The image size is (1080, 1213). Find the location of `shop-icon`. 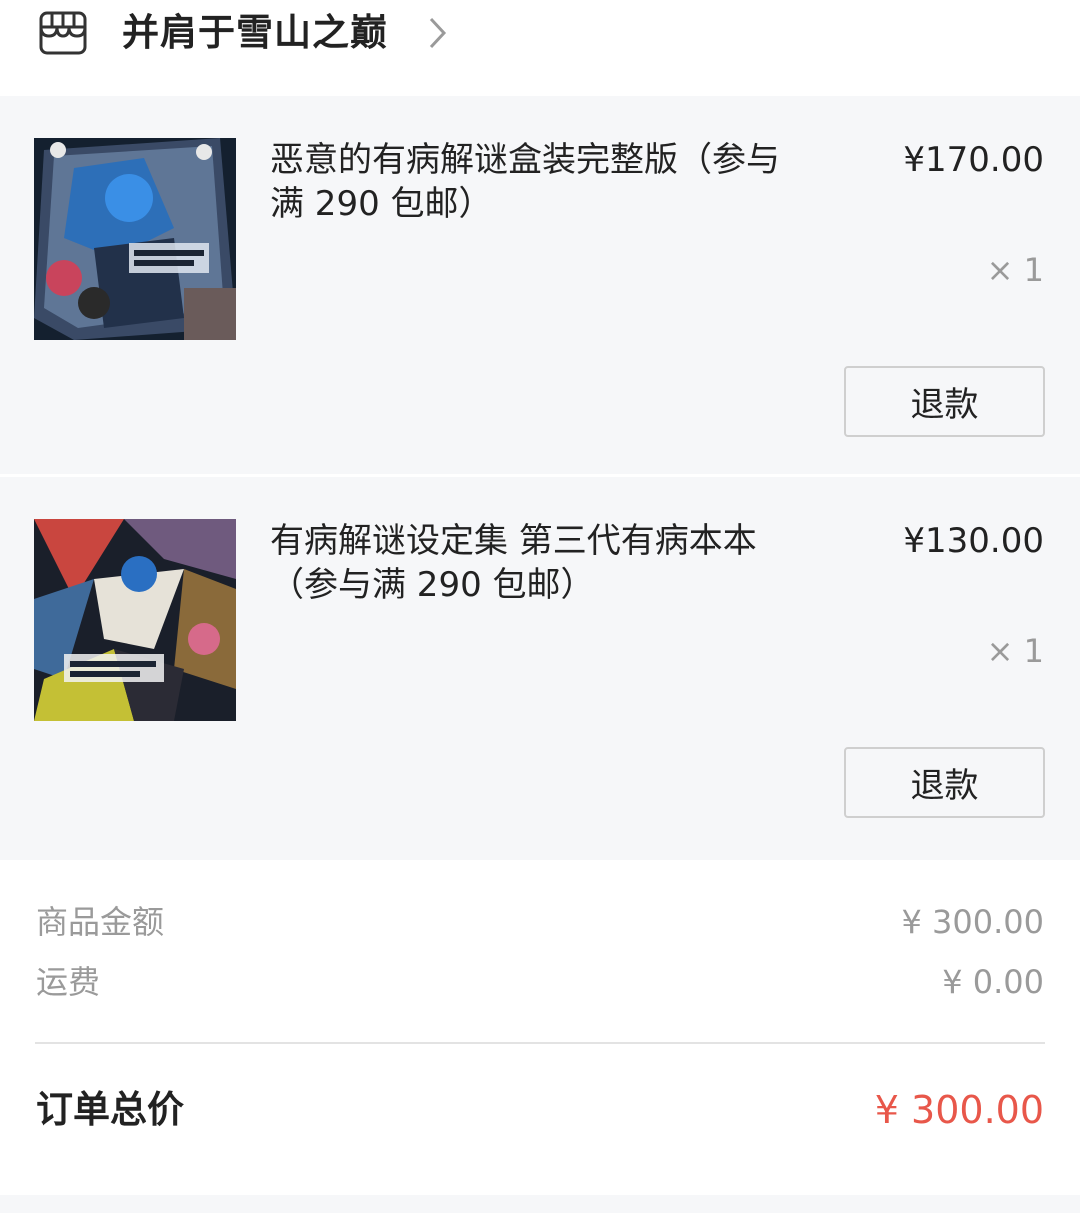

shop-icon is located at coordinates (63, 33).